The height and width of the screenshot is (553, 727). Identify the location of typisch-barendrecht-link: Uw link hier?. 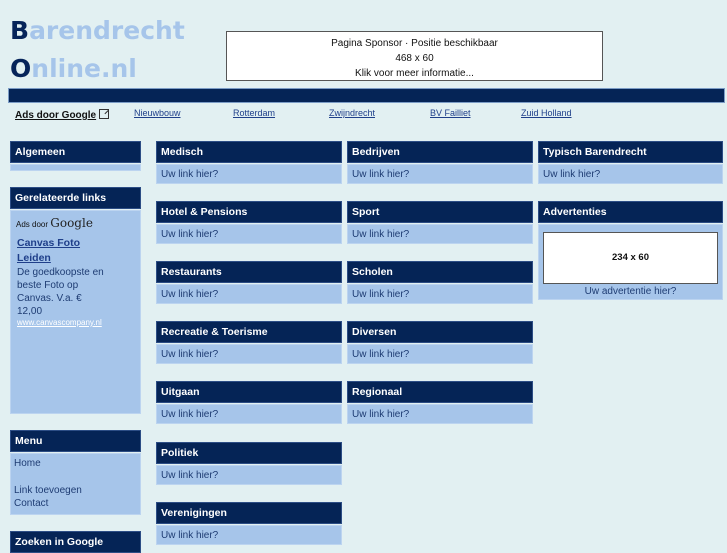
(630, 174).